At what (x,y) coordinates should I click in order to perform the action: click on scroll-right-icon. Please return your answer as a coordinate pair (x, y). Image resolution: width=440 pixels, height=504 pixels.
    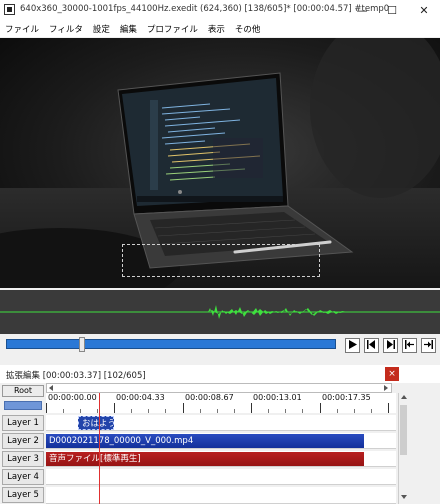
    Looking at the image, I should click on (386, 388).